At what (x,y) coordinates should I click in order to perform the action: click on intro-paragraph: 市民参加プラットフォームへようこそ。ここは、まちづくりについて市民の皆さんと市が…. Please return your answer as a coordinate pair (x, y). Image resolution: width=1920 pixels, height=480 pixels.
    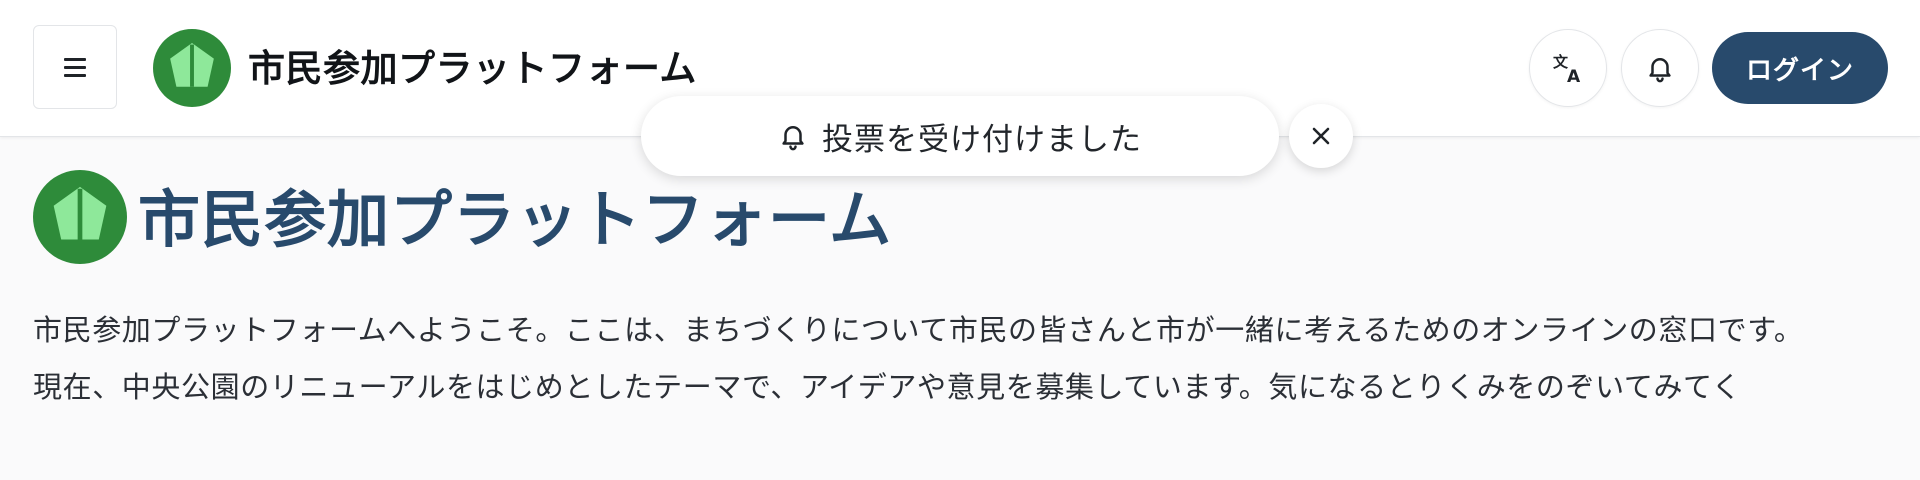
    Looking at the image, I should click on (918, 330).